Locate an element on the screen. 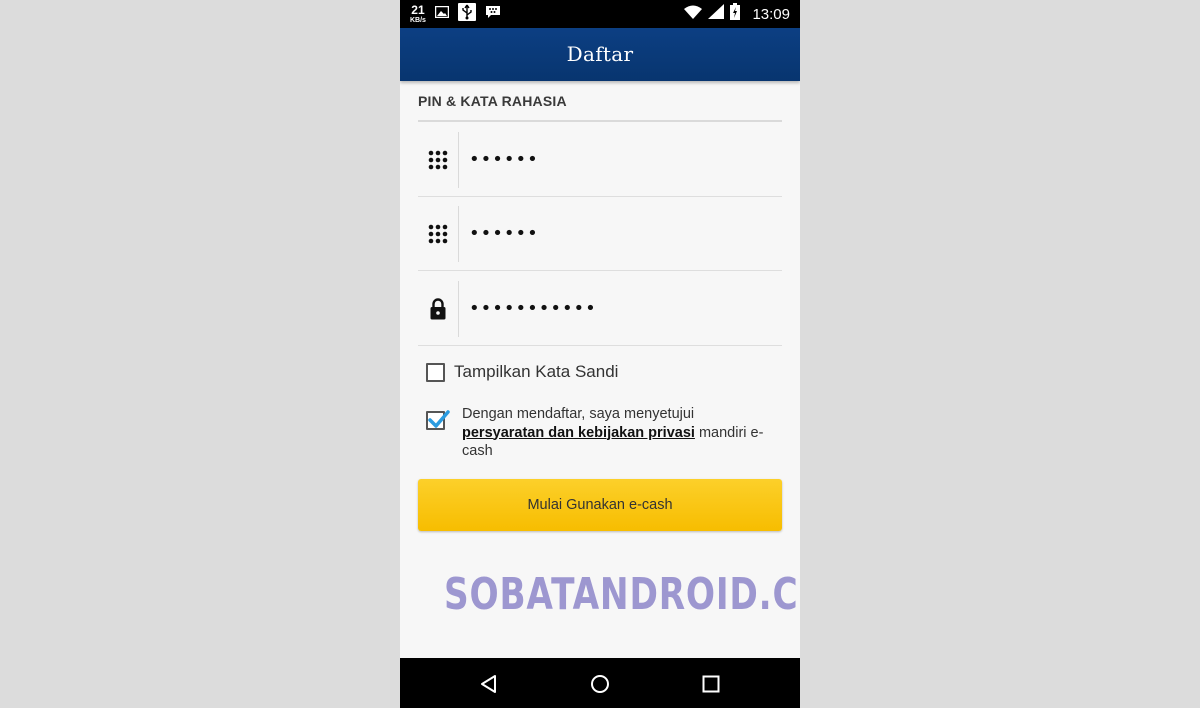 The height and width of the screenshot is (708, 1200). status-notifications: 21 KB/s is located at coordinates (455, 14).